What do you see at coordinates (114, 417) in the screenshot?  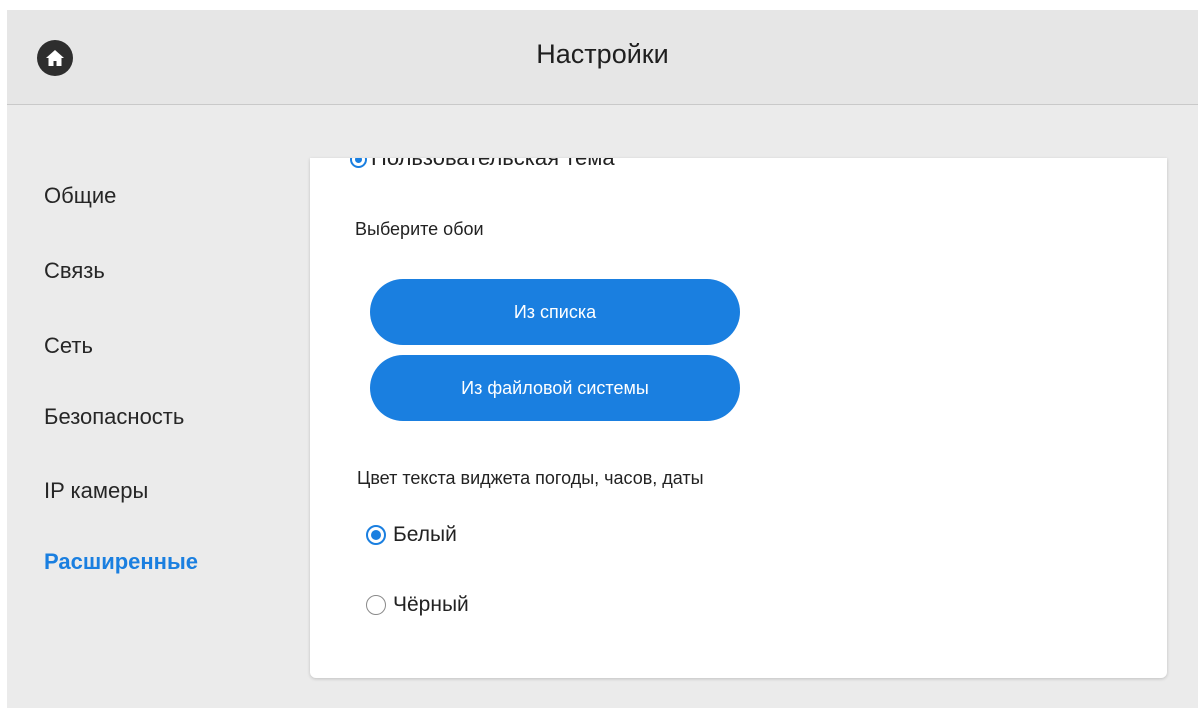 I see `sidebar-item-security: Безопасность` at bounding box center [114, 417].